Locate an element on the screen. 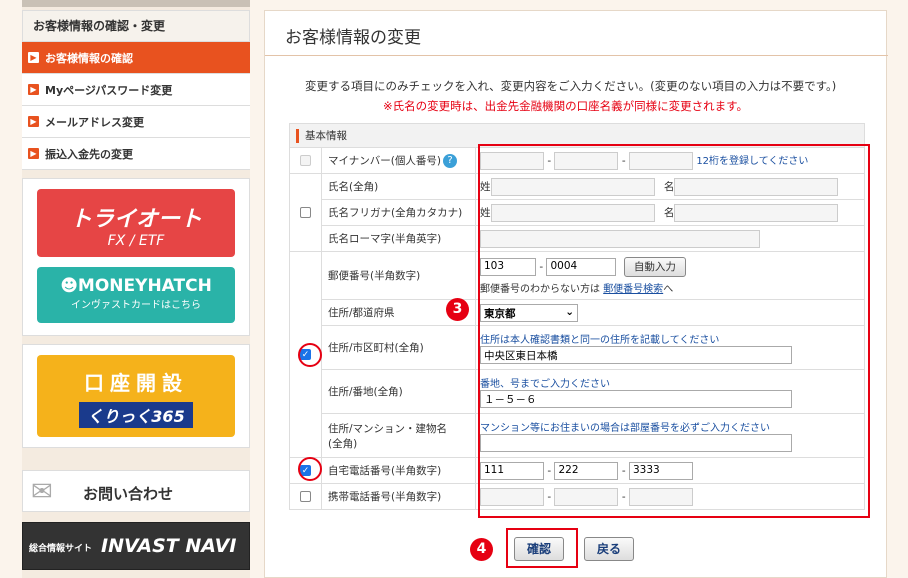  name-change-warning: ※氏名の変更時は、出金先金融機関の口座名義が同様に変更されます。 is located at coordinates (565, 106).